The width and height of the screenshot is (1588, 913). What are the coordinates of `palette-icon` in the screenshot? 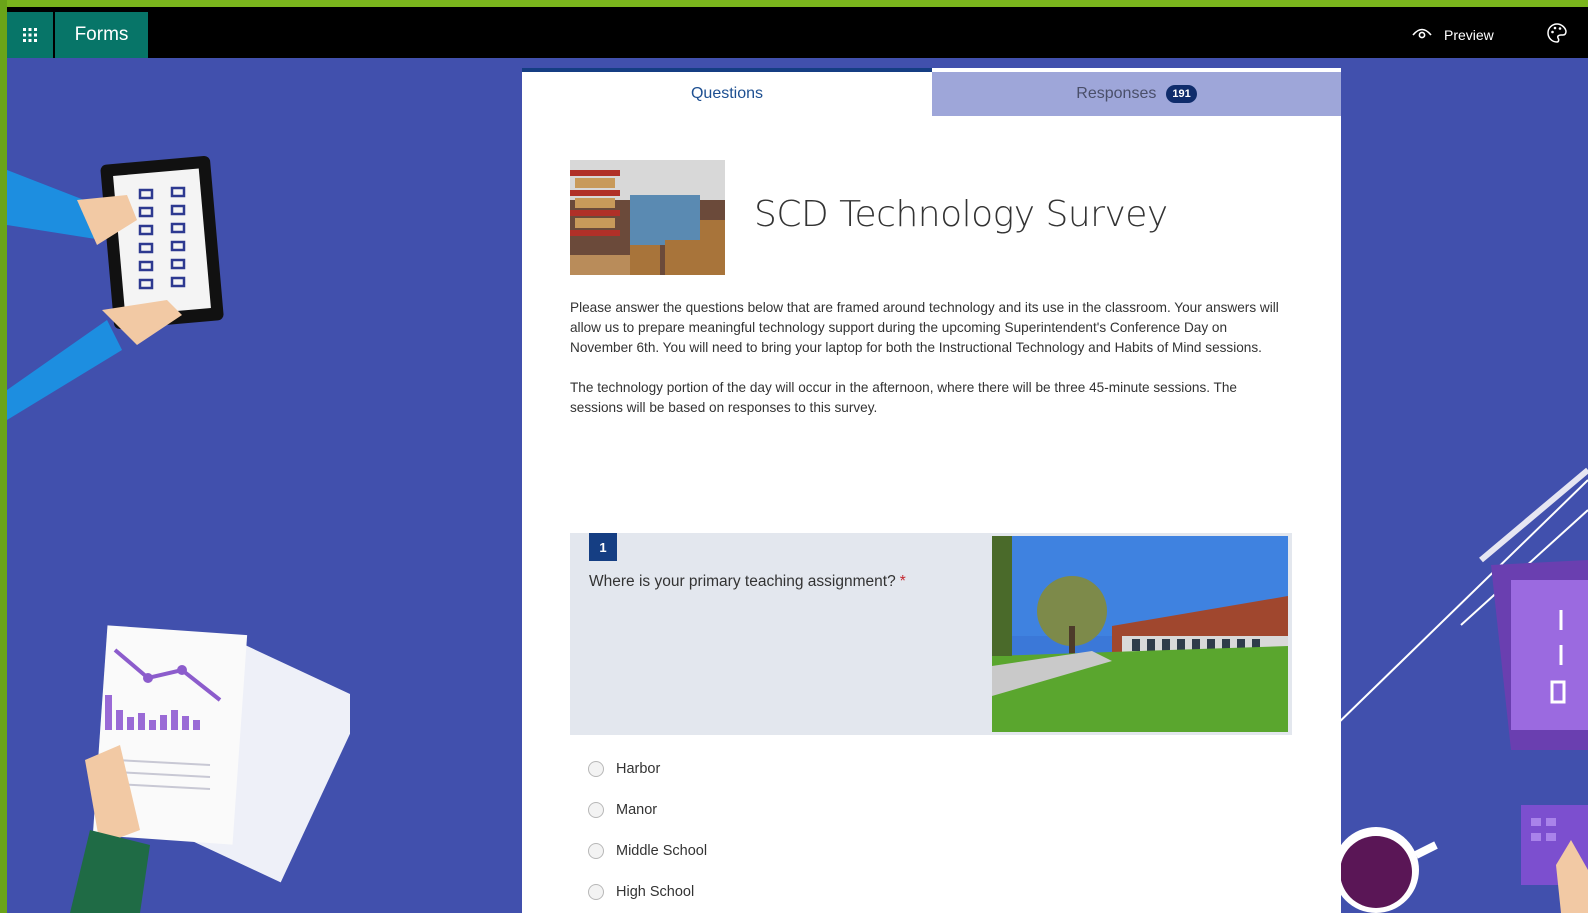 It's located at (1559, 35).